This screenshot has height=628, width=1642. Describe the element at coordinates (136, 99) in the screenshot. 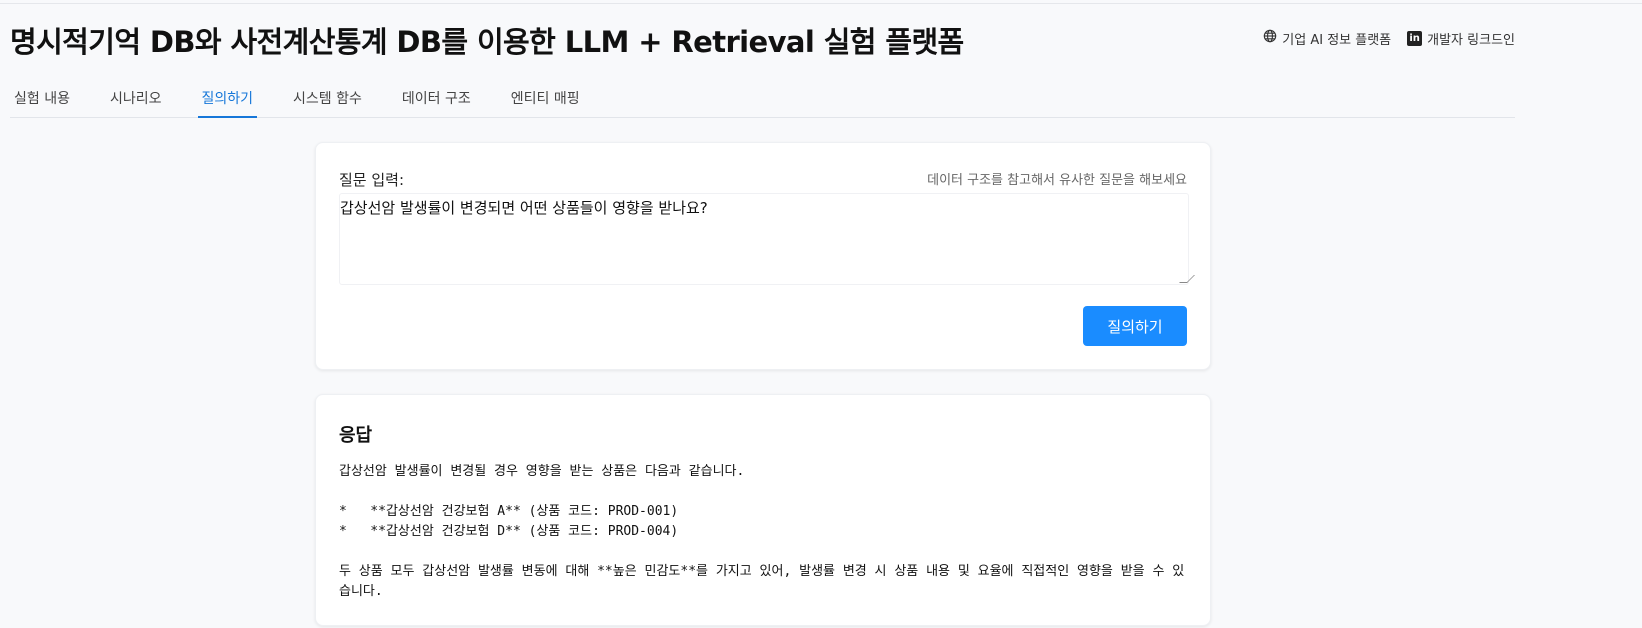

I see `tab-scenario: 시나리오` at that location.